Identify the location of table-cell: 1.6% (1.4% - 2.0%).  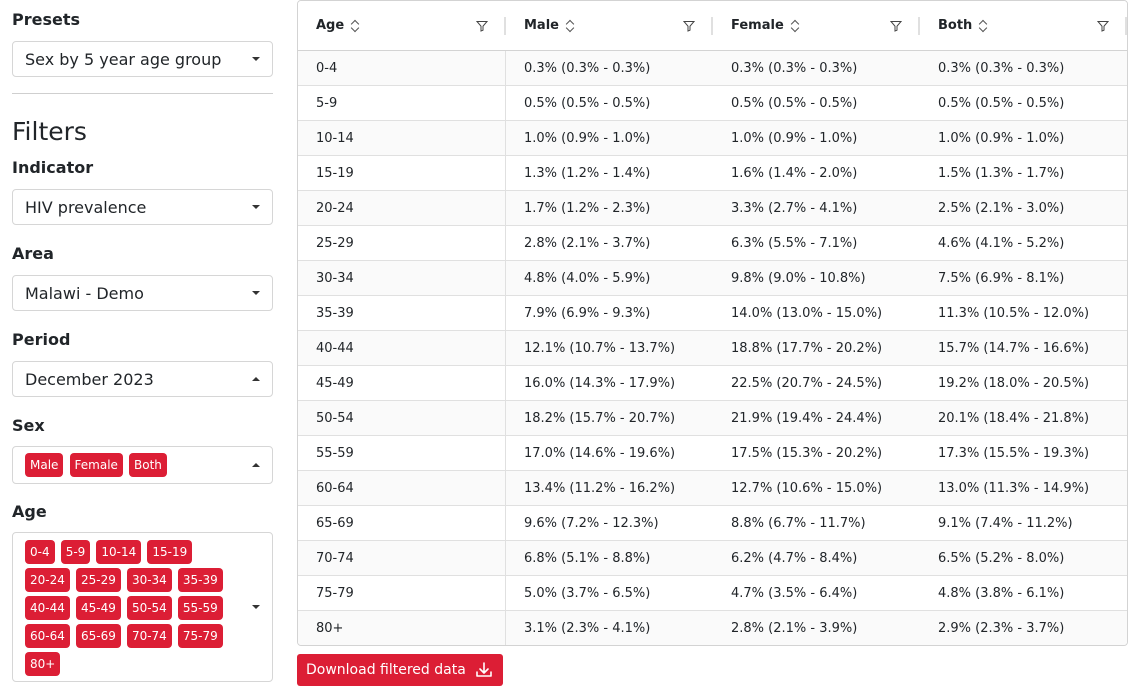
(794, 173).